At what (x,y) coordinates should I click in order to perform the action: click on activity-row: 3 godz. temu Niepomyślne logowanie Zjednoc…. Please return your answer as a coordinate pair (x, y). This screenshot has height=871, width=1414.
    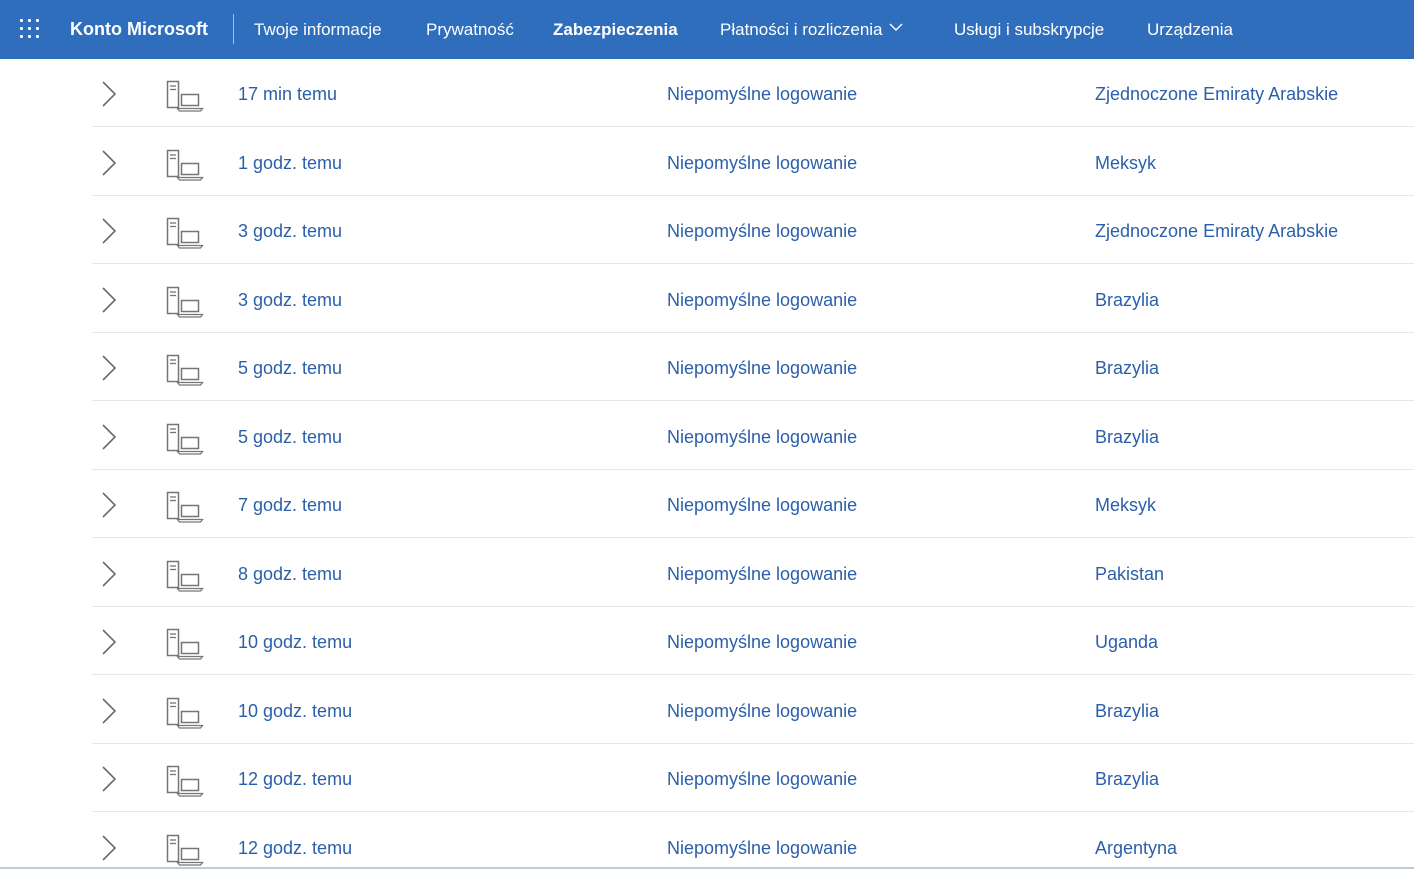
    Looking at the image, I should click on (707, 230).